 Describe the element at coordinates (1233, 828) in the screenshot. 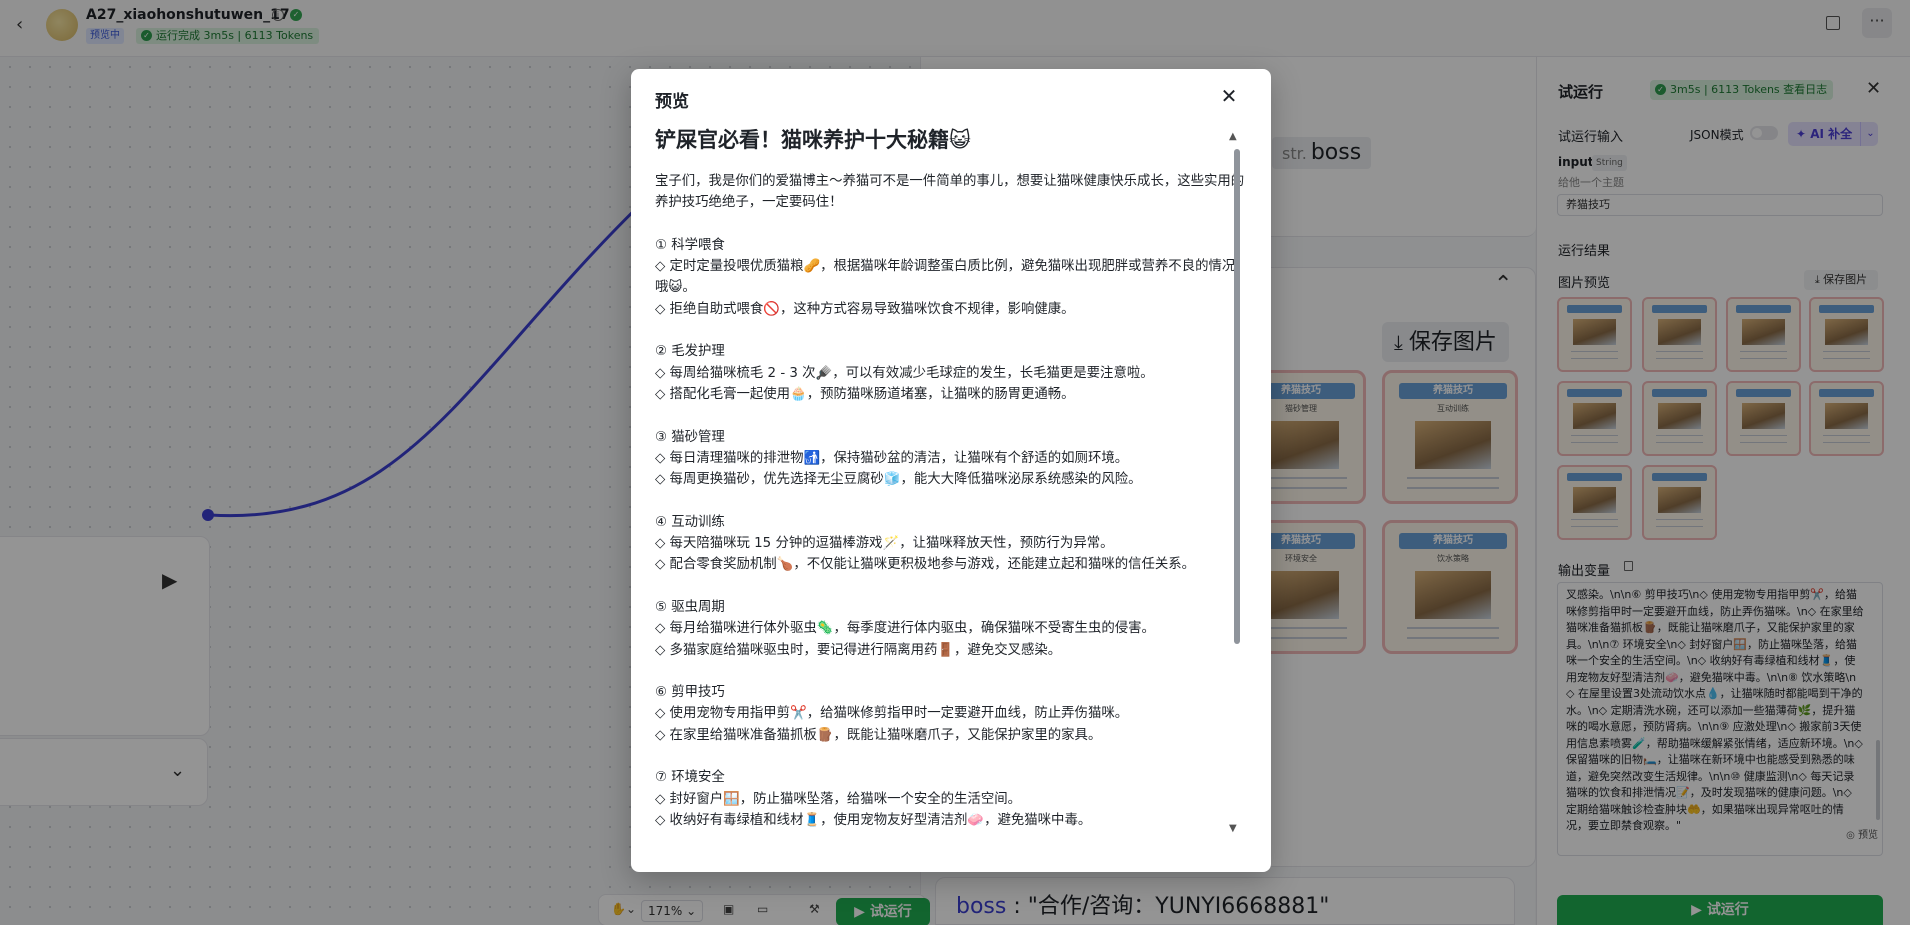

I see `scroll-down-icon: ▼` at that location.